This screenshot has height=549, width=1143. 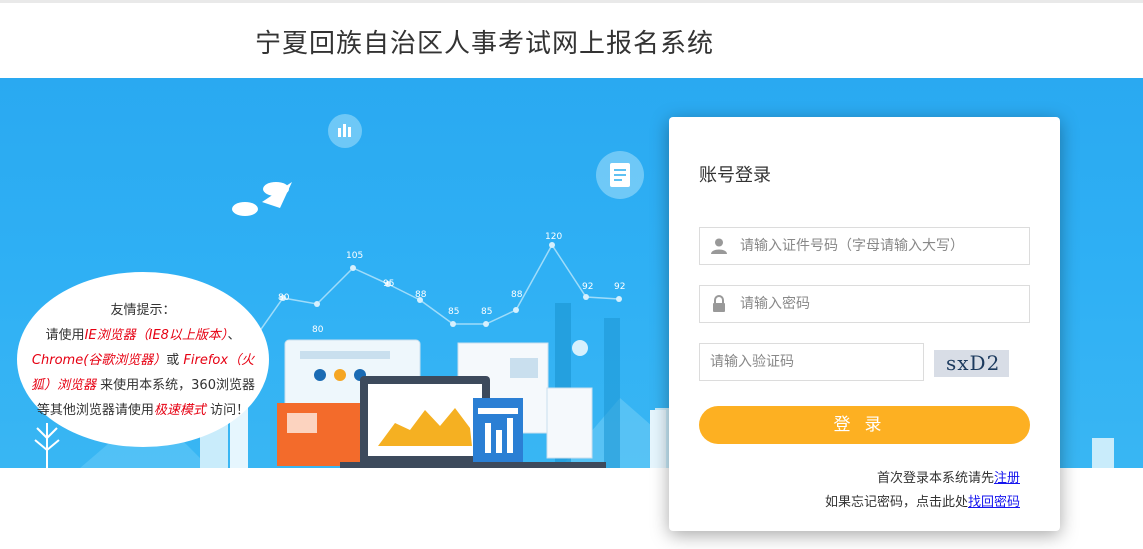 I want to click on chart-label: 95, so click(x=388, y=284).